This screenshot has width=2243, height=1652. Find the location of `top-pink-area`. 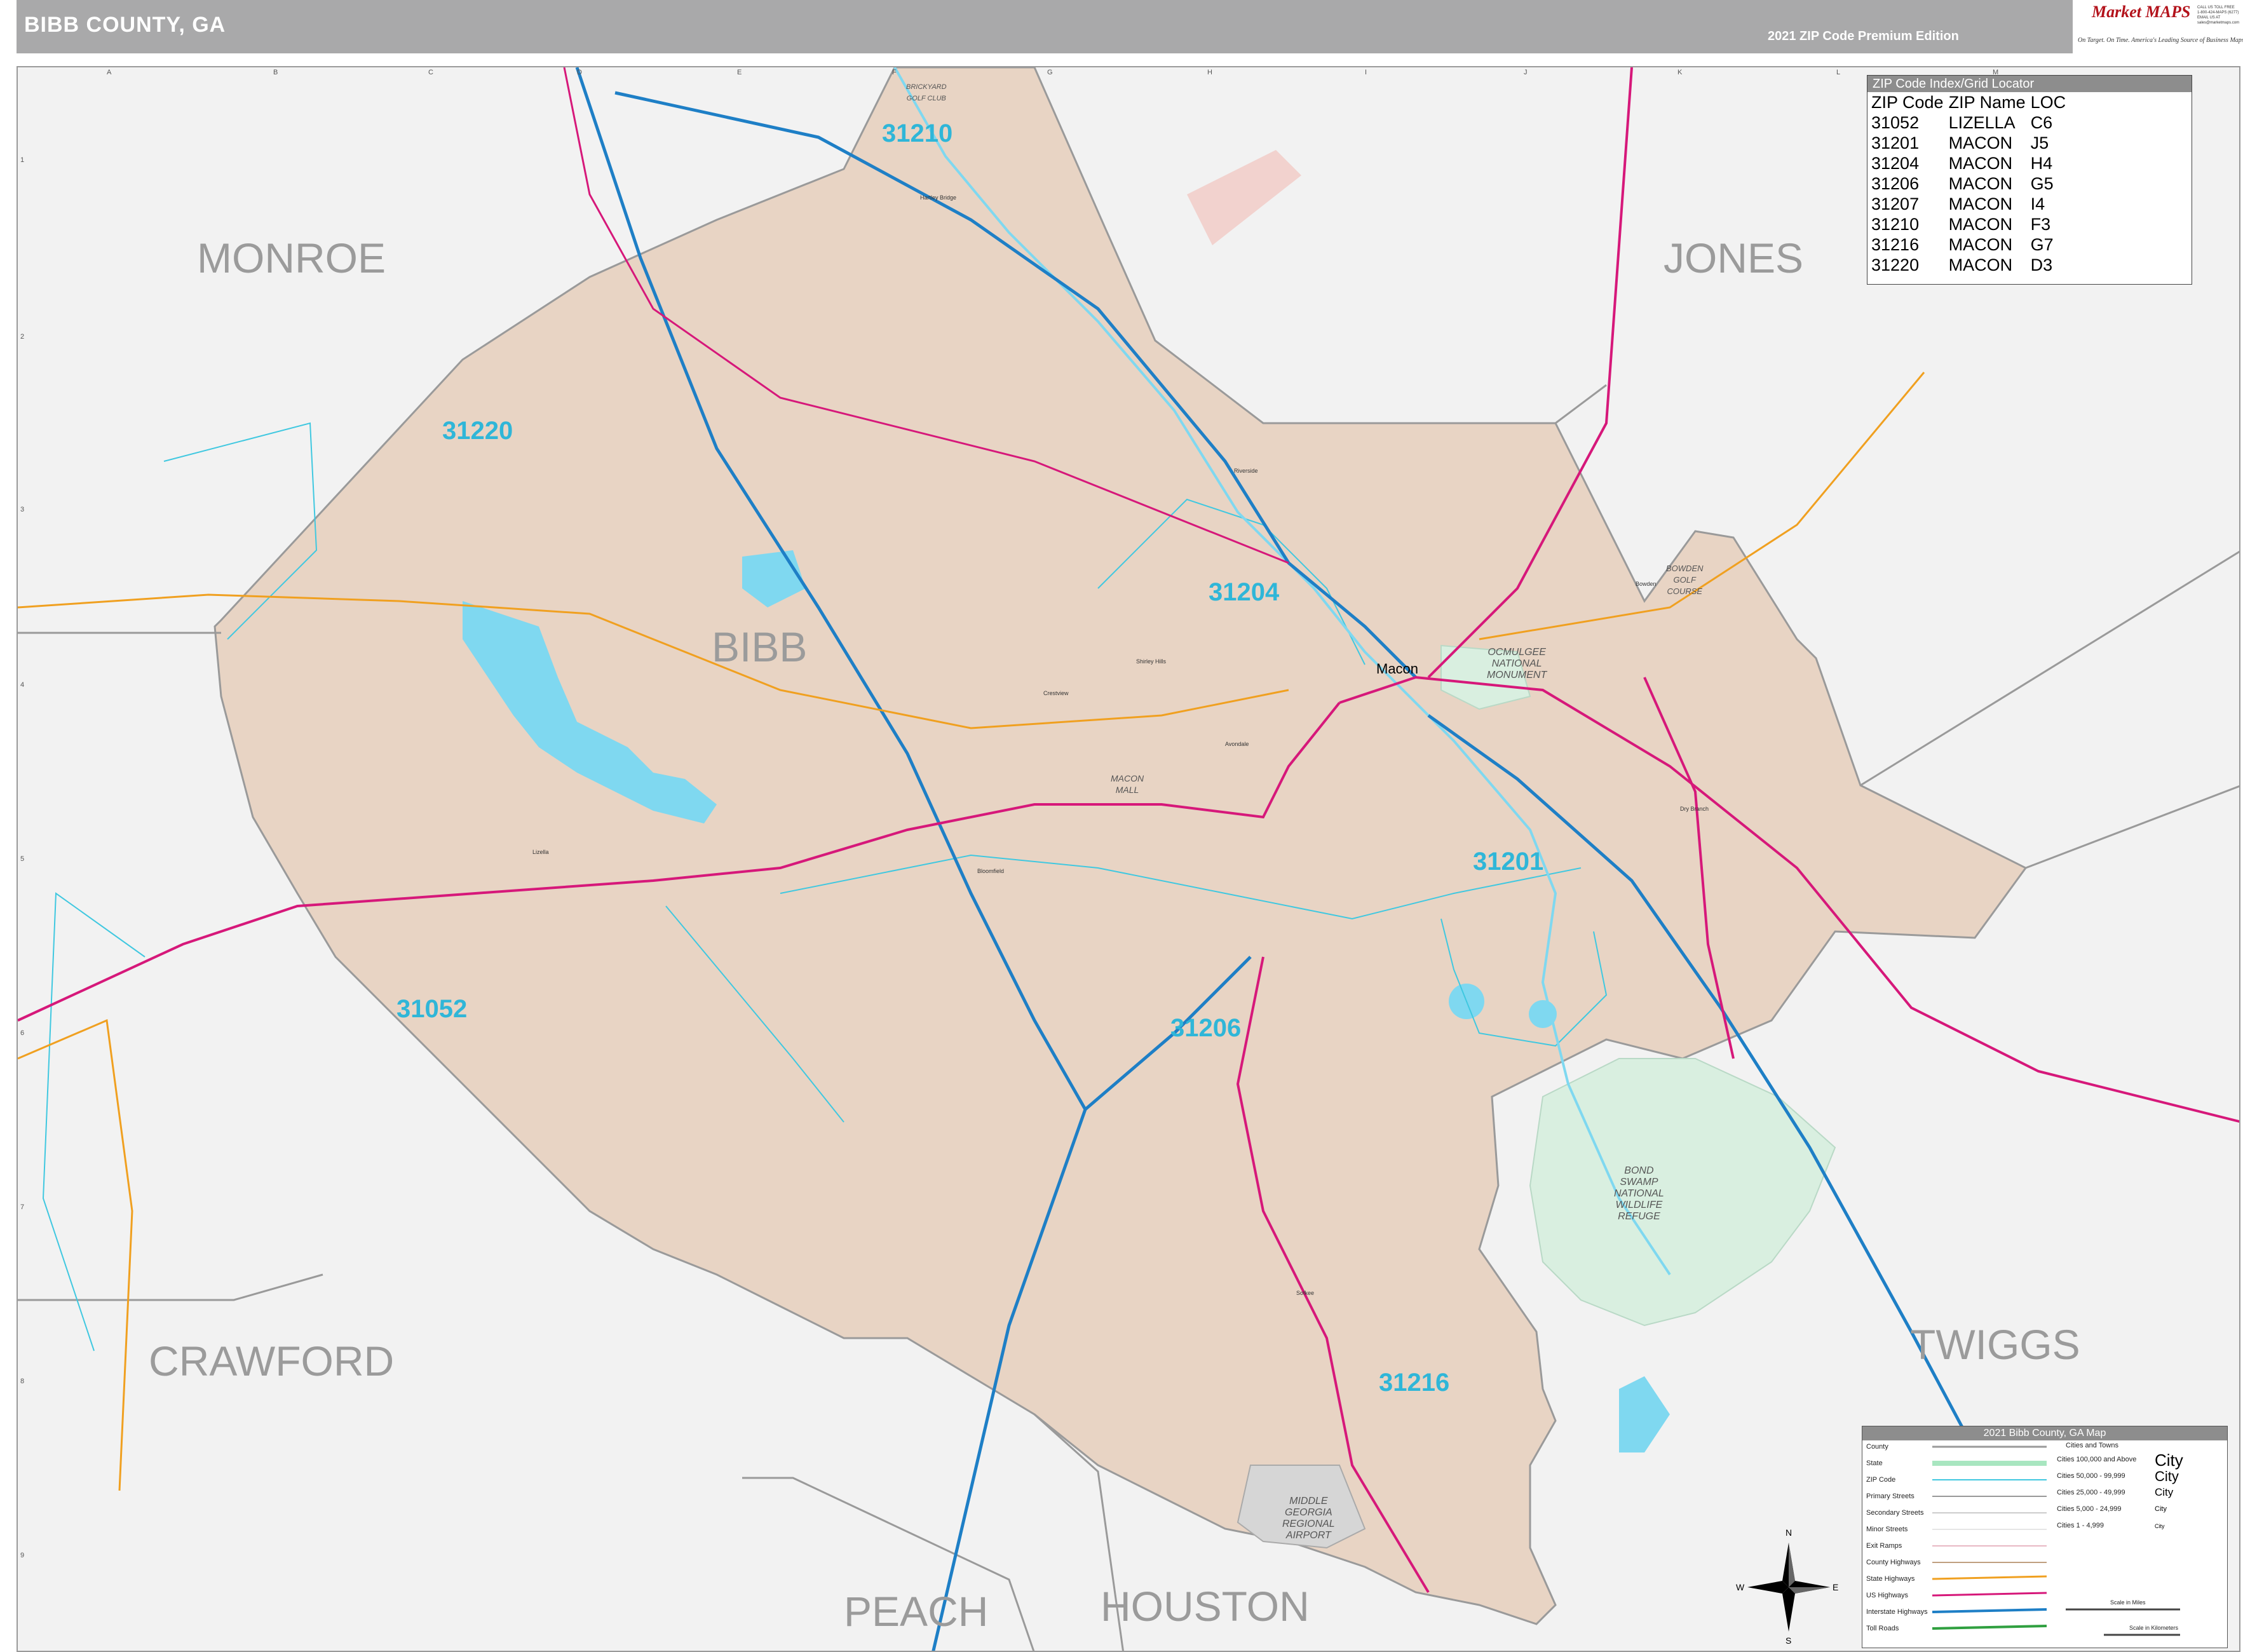

top-pink-area is located at coordinates (1244, 197).